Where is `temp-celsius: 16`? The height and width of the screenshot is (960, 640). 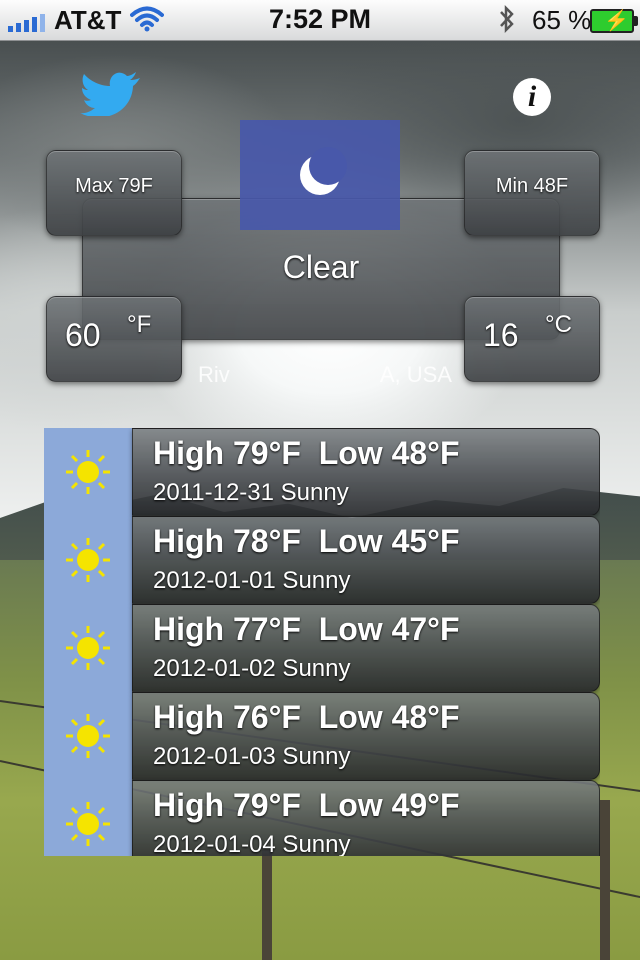 temp-celsius: 16 is located at coordinates (501, 335).